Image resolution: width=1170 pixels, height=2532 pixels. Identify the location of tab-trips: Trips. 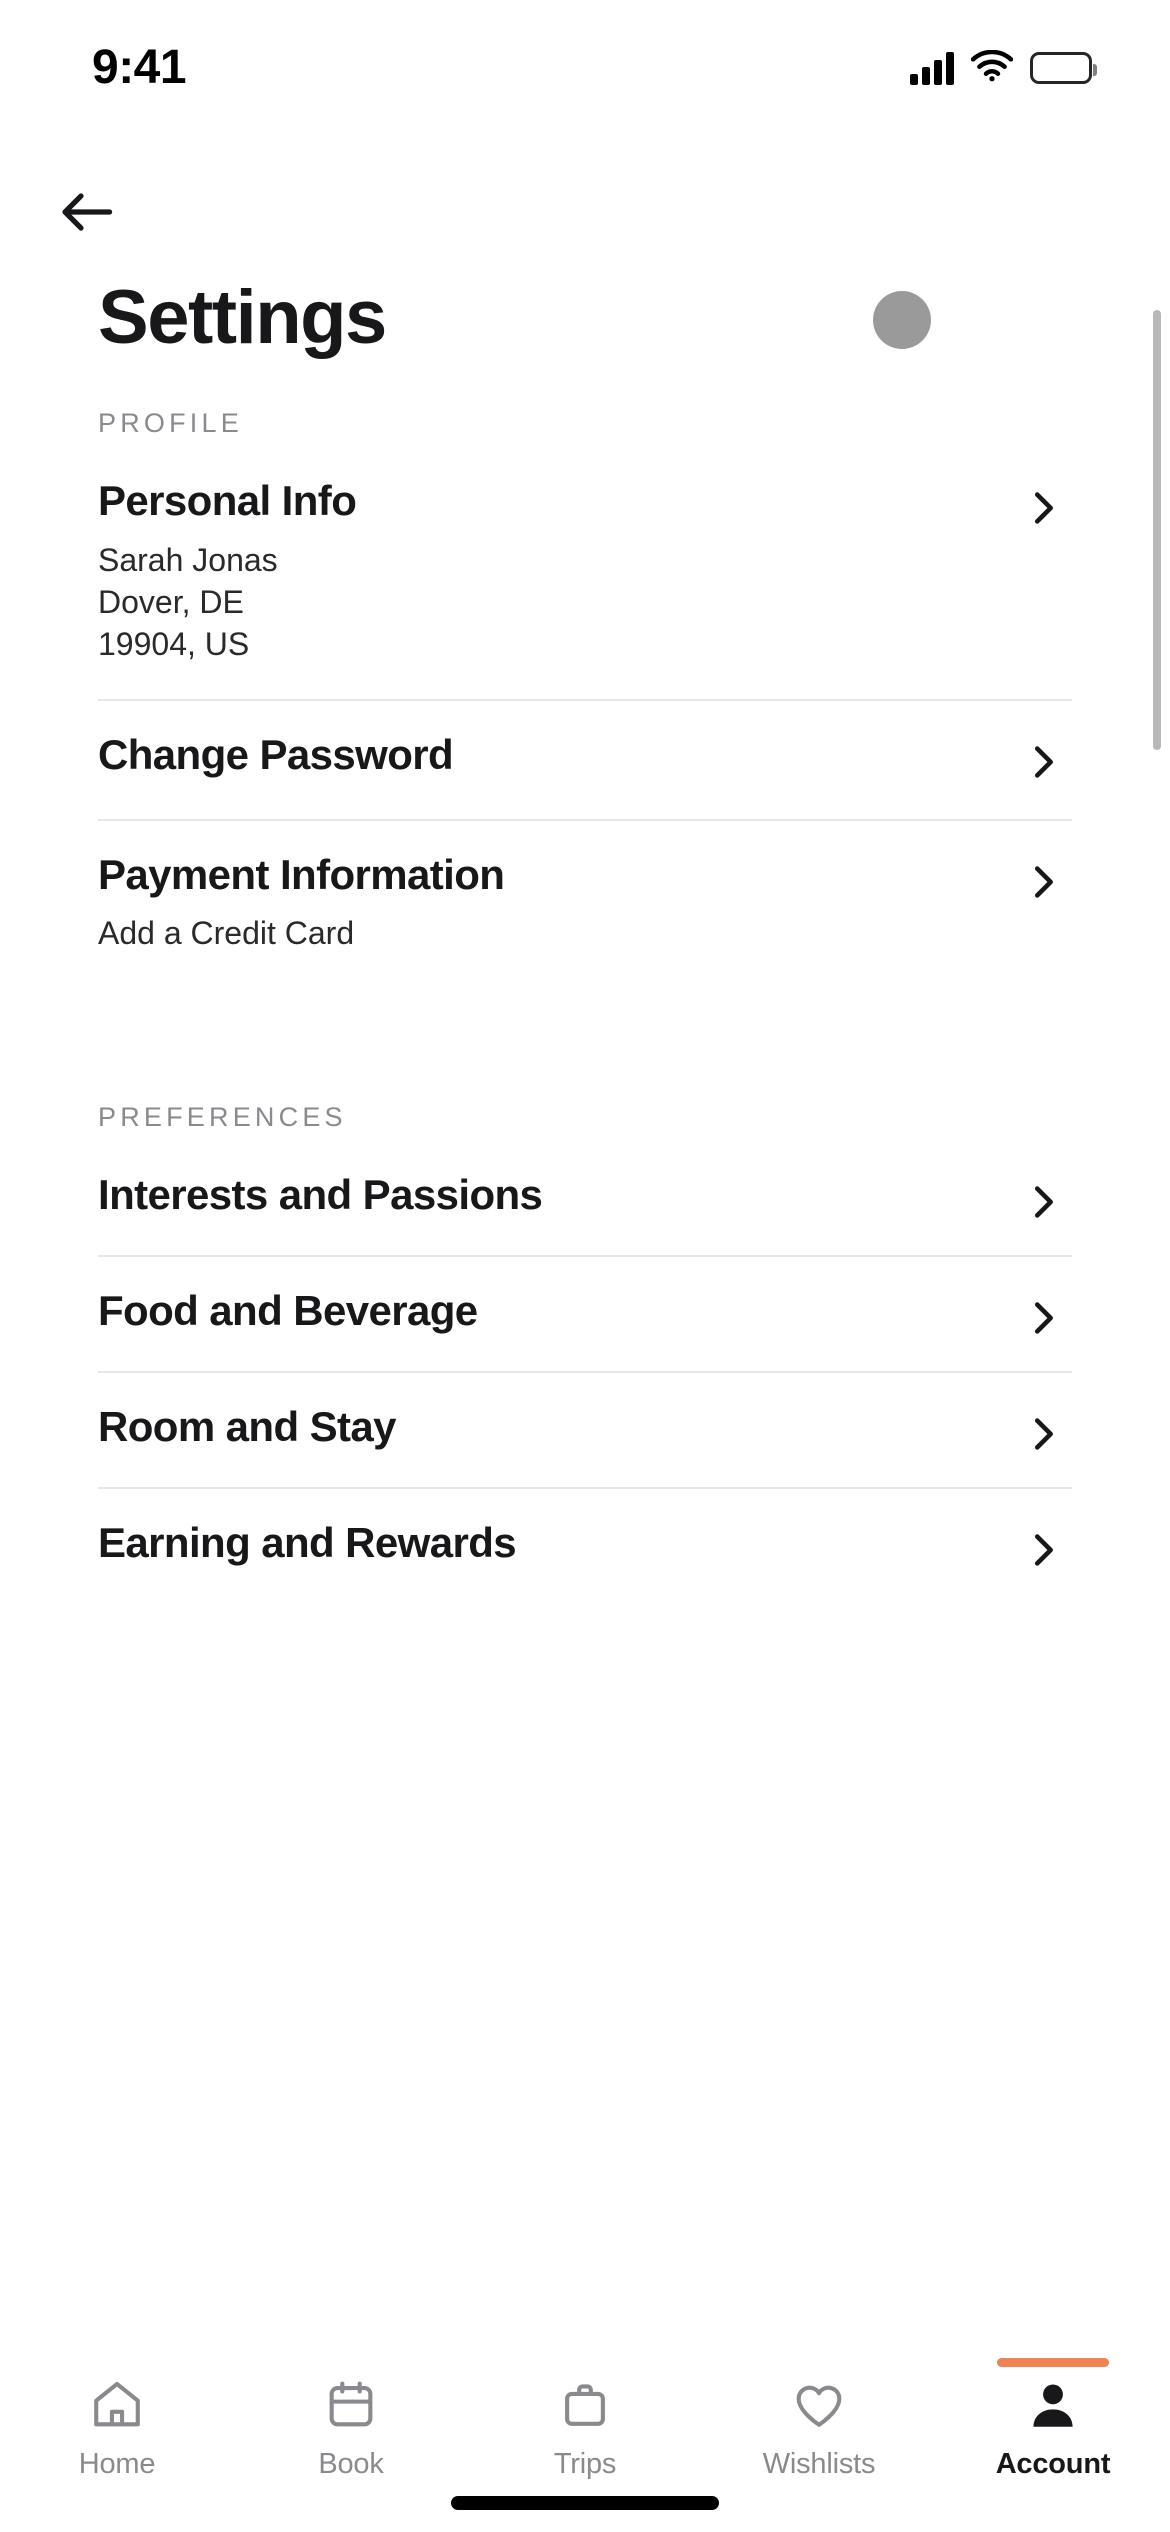
(585, 2428).